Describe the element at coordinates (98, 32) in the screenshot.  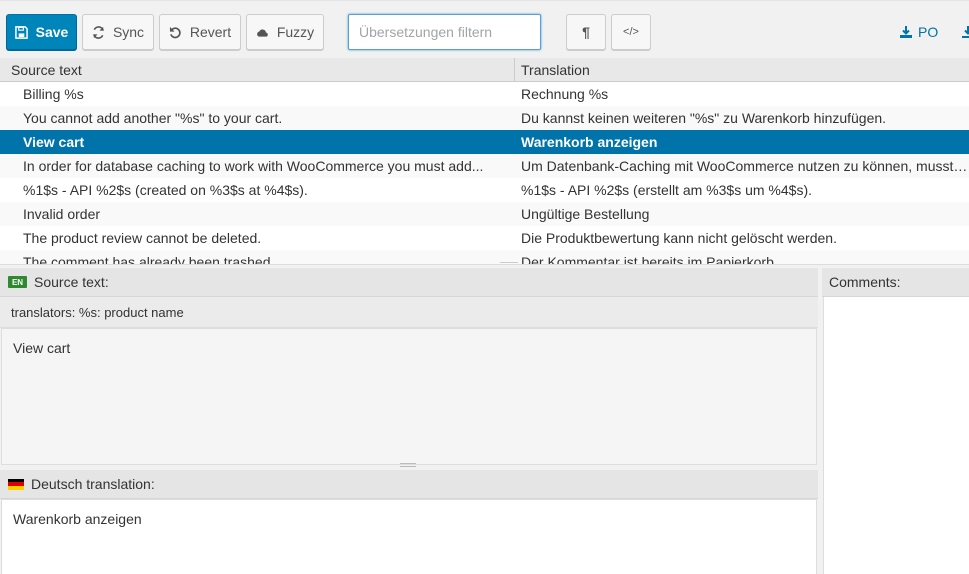
I see `refresh-icon` at that location.